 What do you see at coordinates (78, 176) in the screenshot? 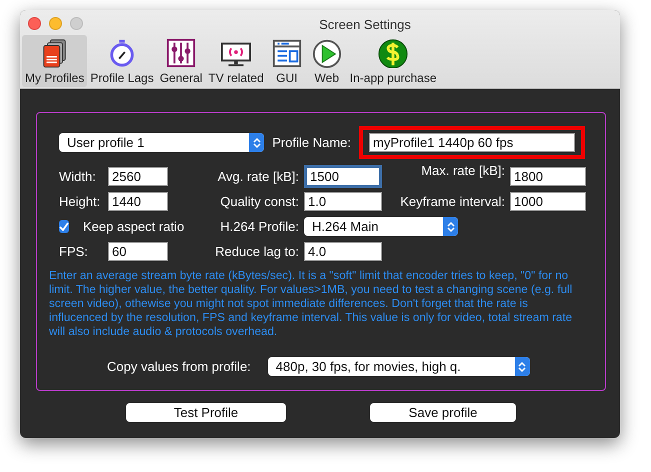
I see `field-label: Width:` at bounding box center [78, 176].